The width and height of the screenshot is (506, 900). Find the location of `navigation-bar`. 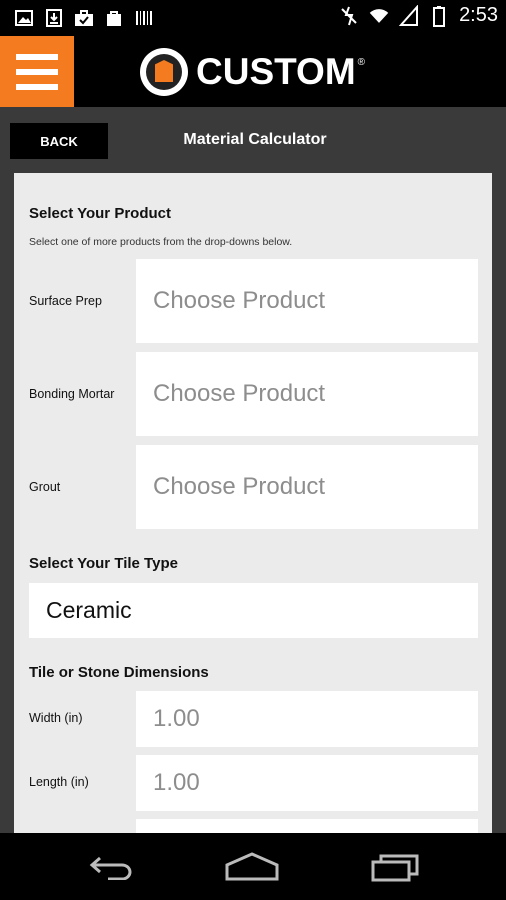

navigation-bar is located at coordinates (253, 866).